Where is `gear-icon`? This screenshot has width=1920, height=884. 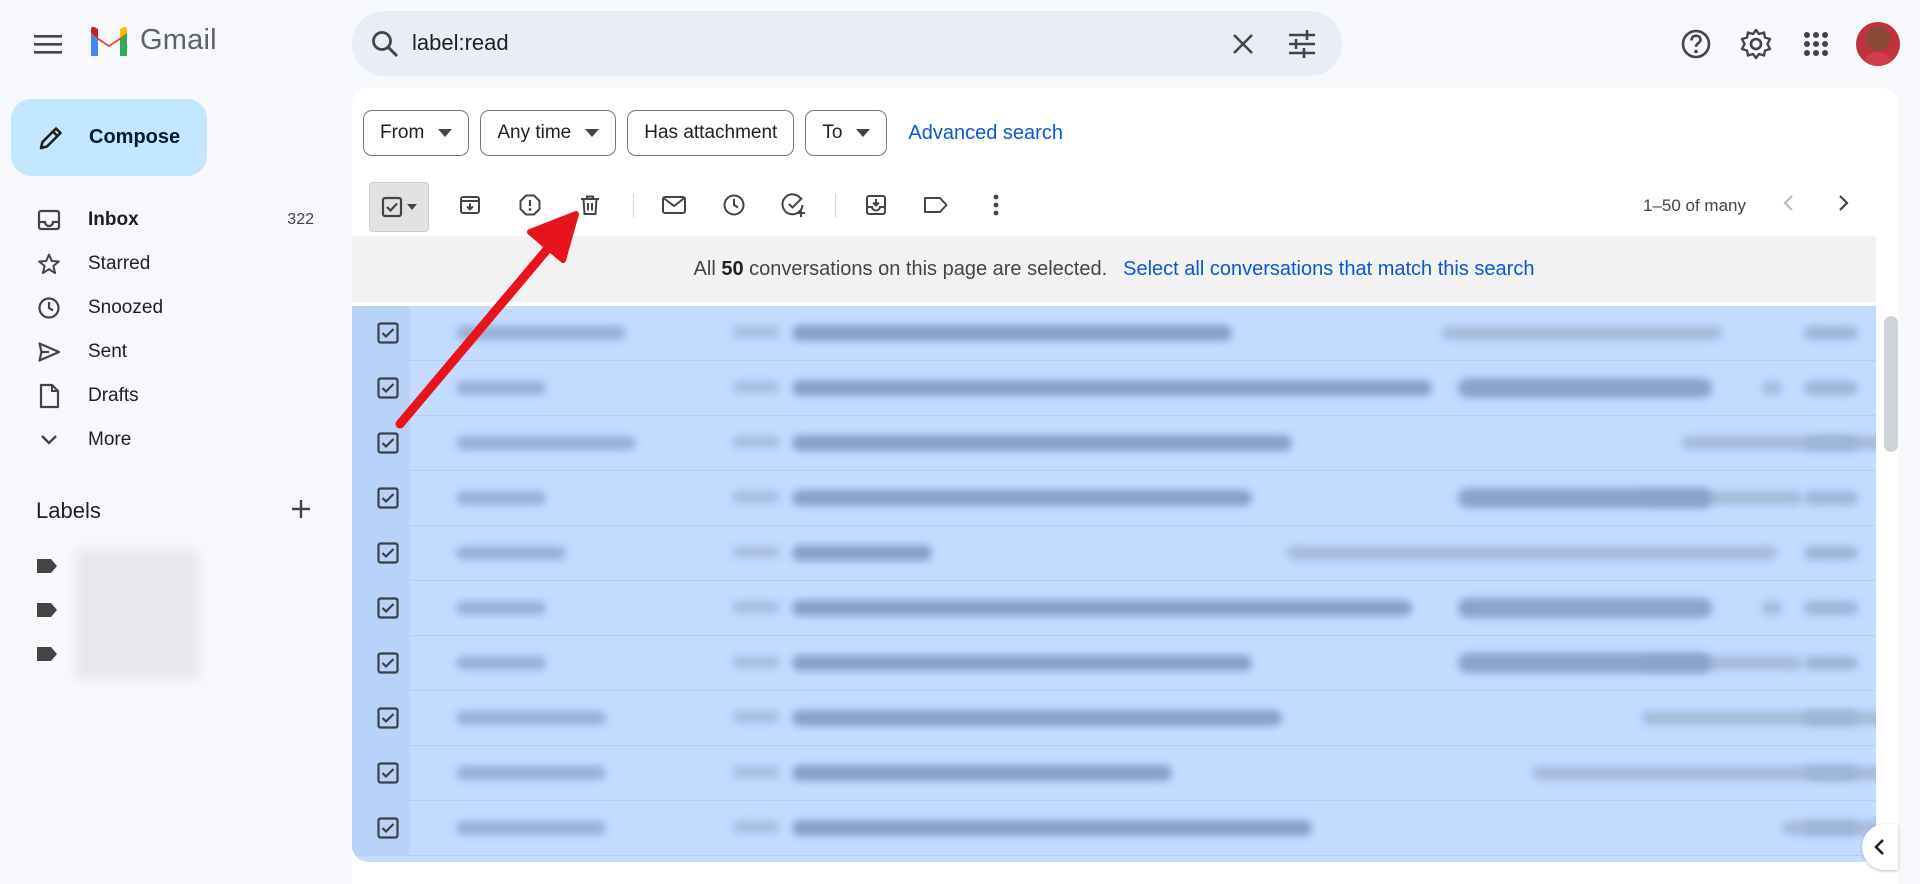
gear-icon is located at coordinates (1756, 44).